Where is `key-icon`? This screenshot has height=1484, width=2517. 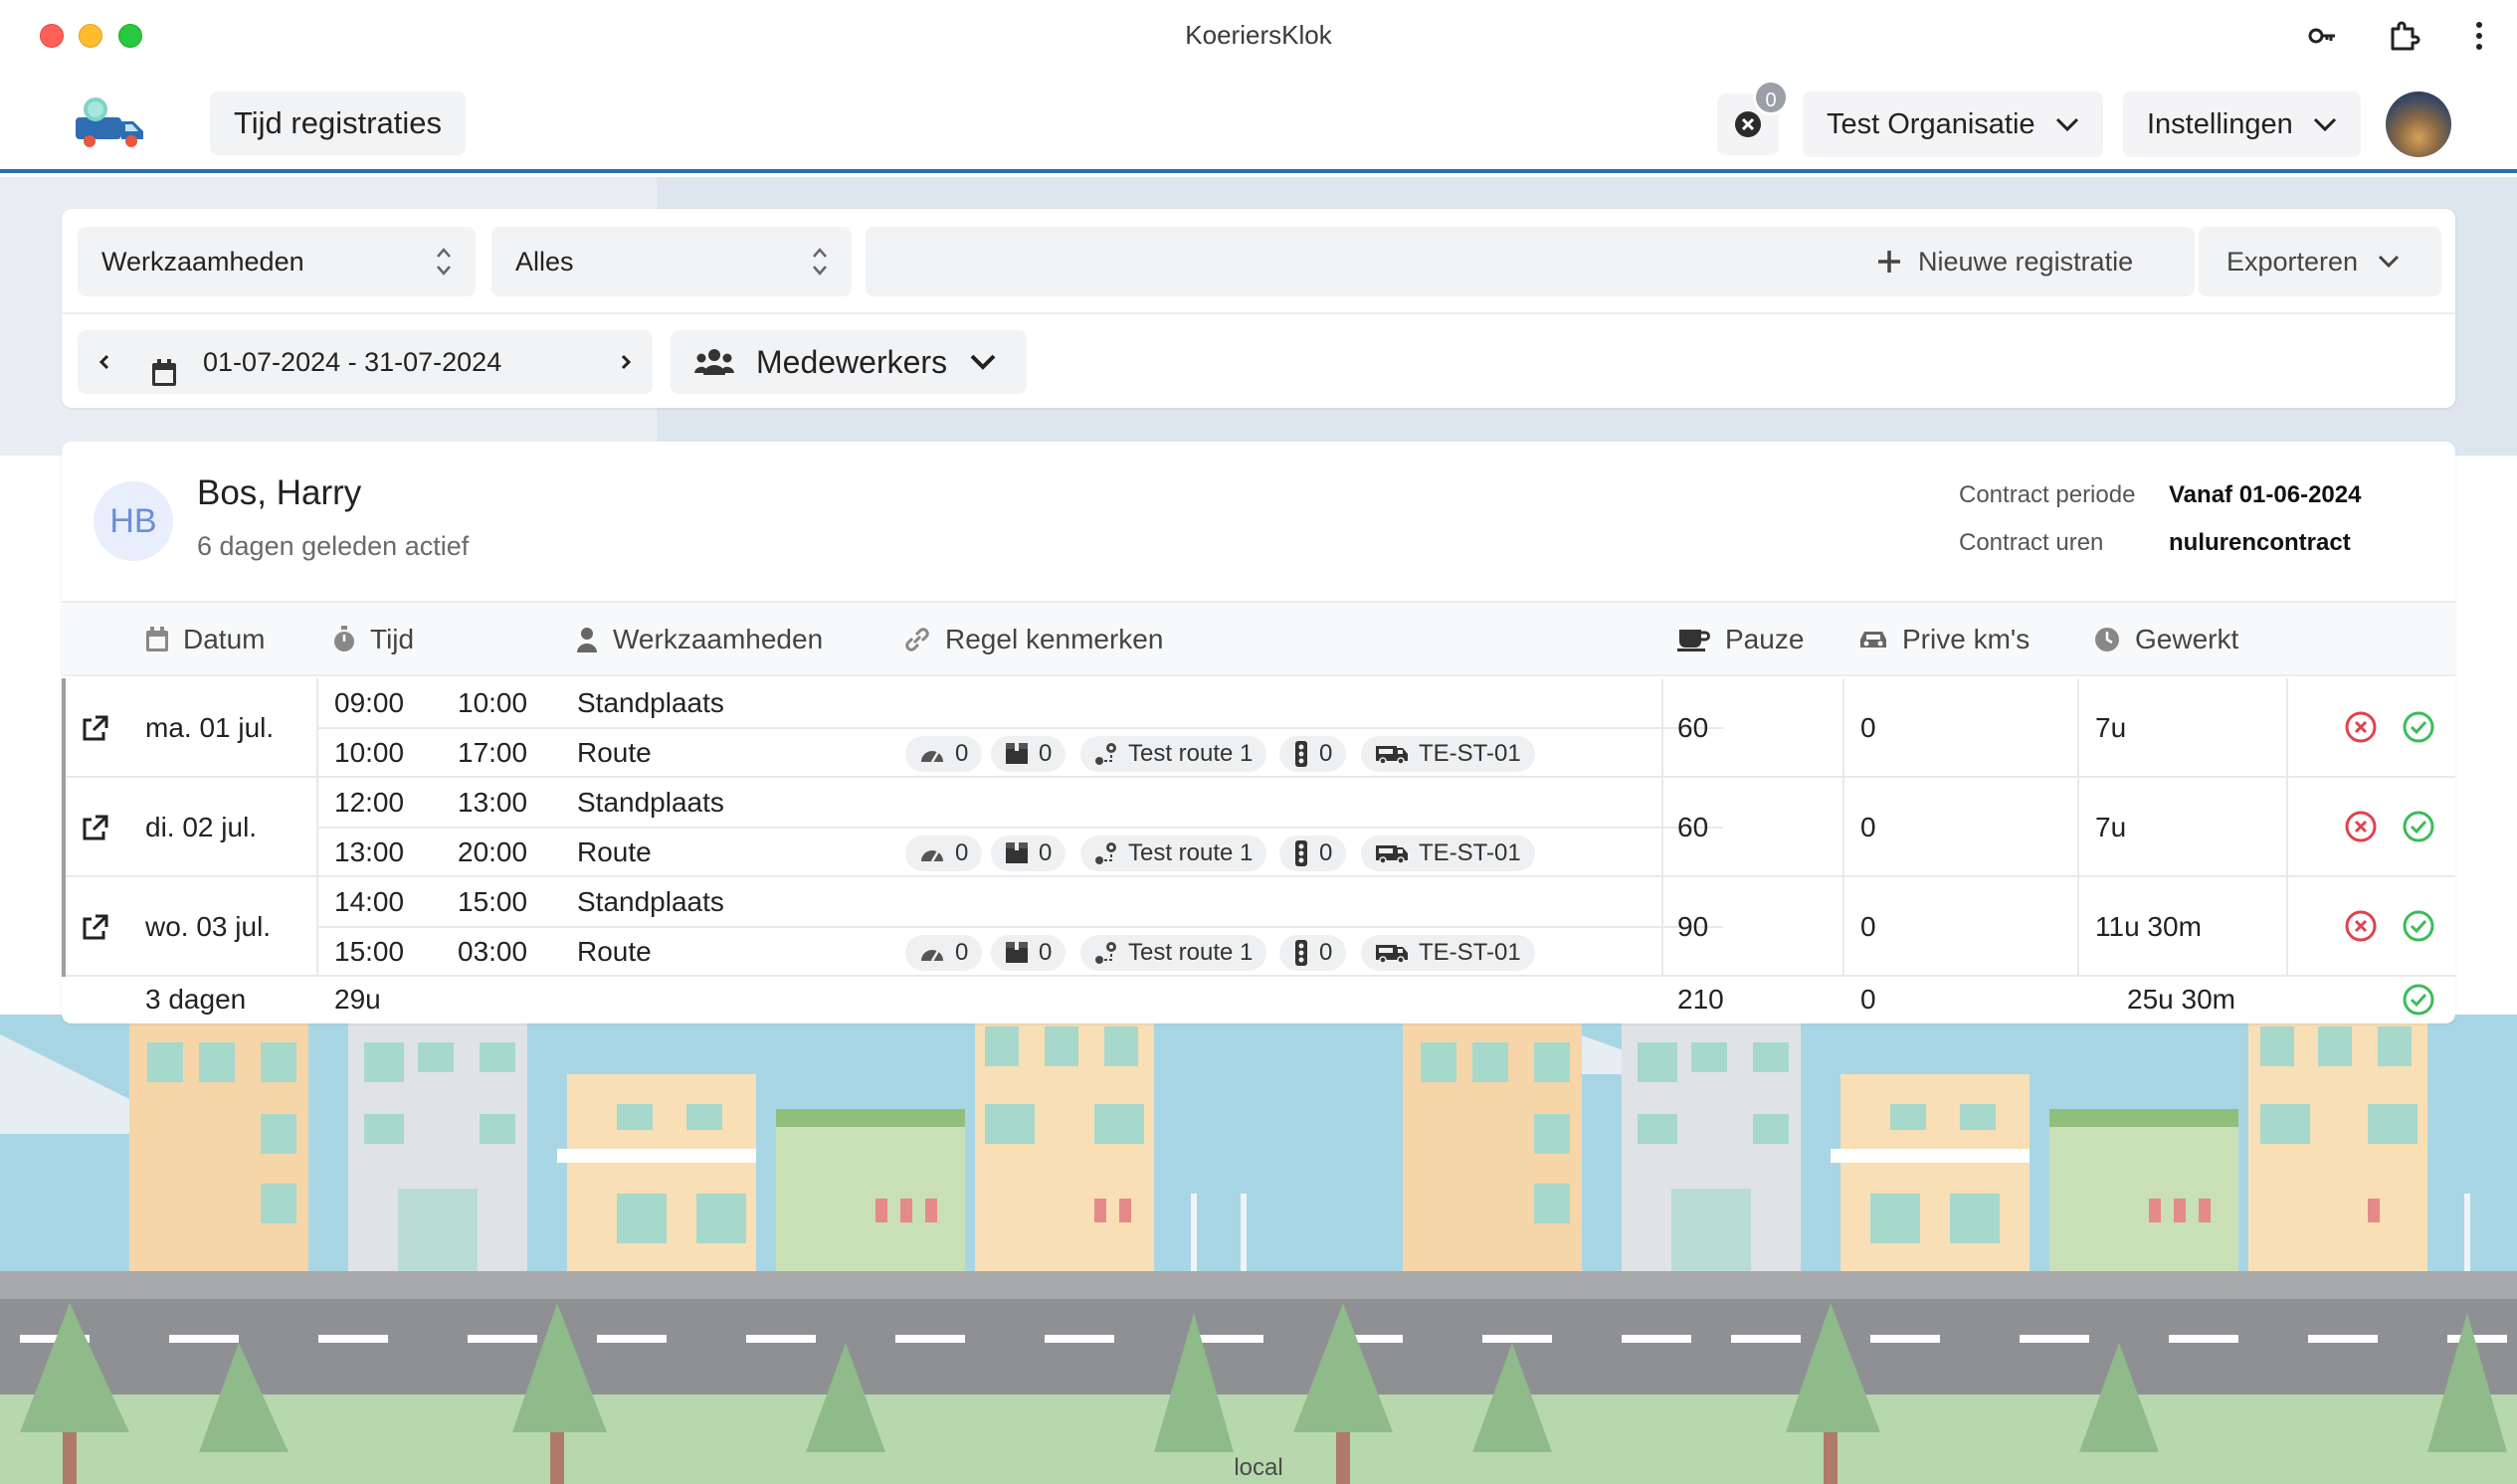
key-icon is located at coordinates (2322, 36).